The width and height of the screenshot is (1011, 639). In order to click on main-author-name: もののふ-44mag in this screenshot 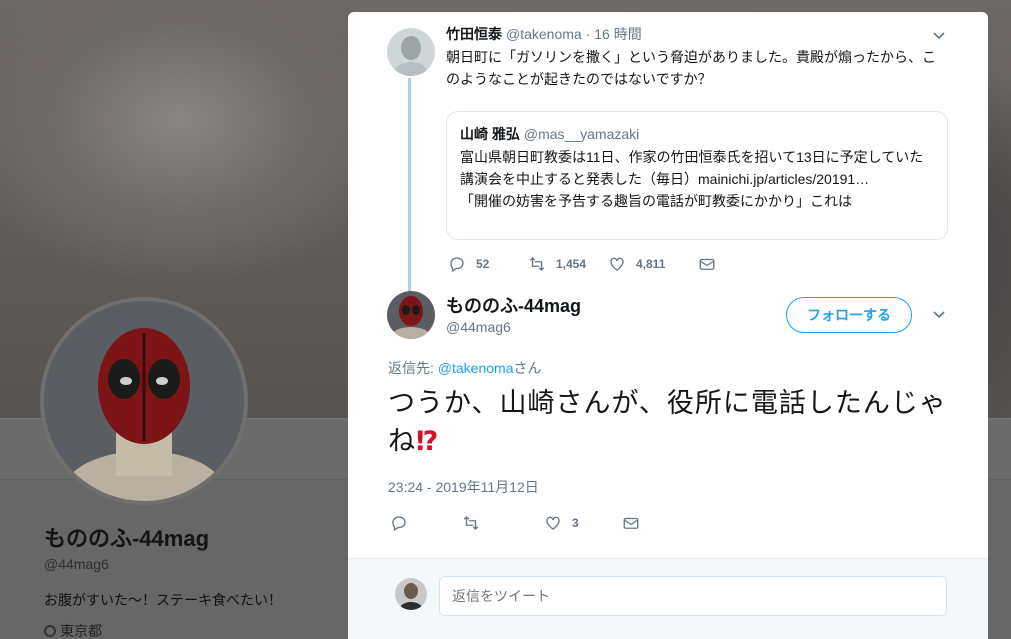, I will do `click(513, 305)`.